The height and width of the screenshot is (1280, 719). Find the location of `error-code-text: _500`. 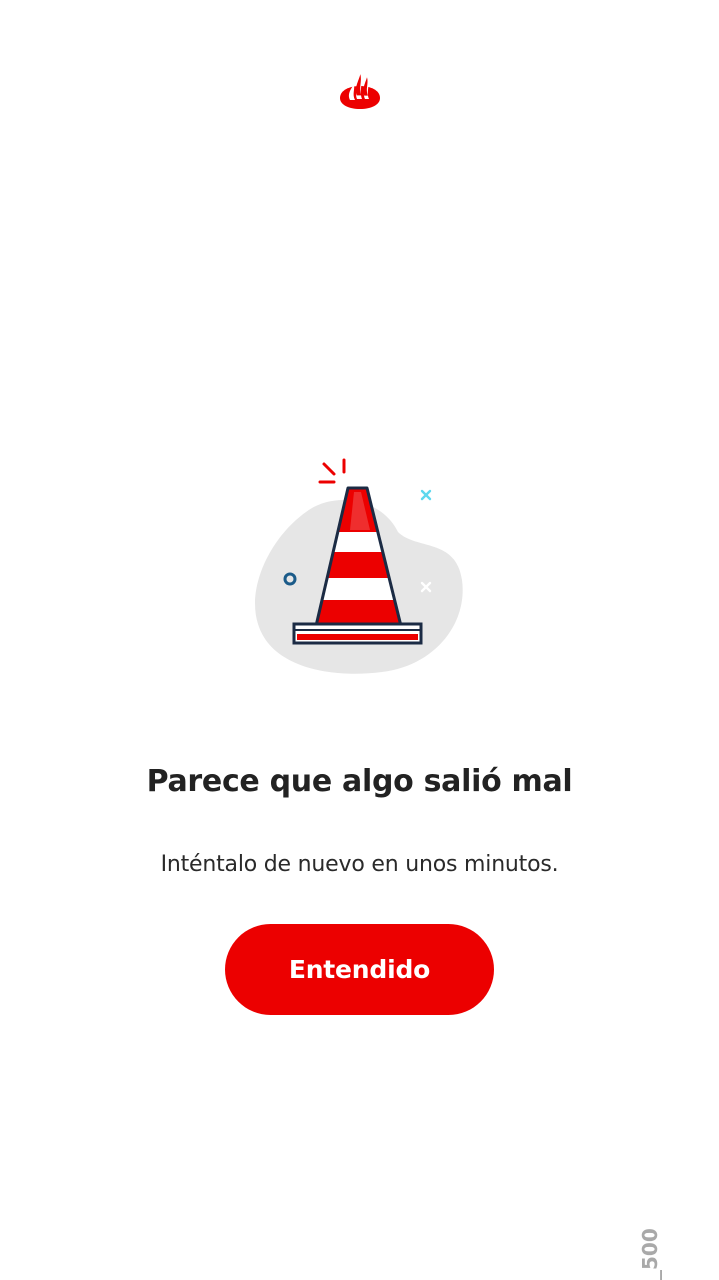

error-code-text: _500 is located at coordinates (650, 1254).